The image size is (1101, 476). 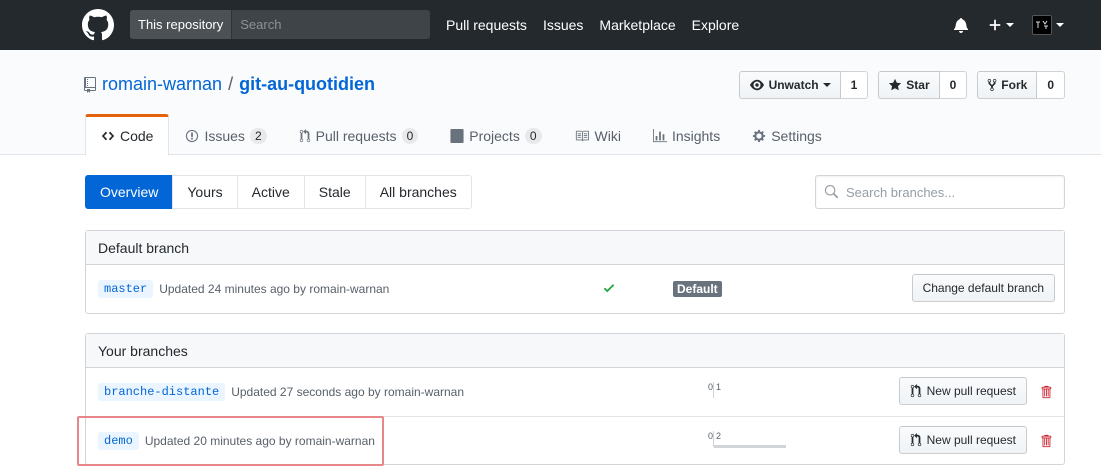 What do you see at coordinates (793, 85) in the screenshot?
I see `unwatch-label: Unwatch` at bounding box center [793, 85].